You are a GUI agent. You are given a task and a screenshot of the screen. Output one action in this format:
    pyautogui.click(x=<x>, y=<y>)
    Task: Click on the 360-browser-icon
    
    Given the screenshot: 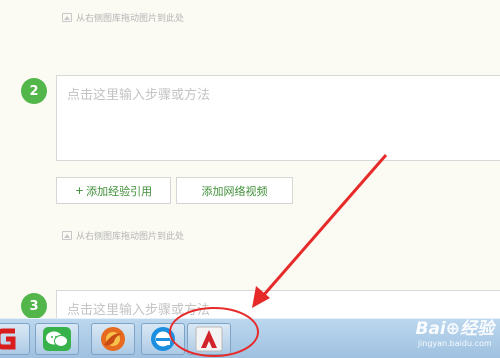 What is the action you would take?
    pyautogui.click(x=8, y=339)
    